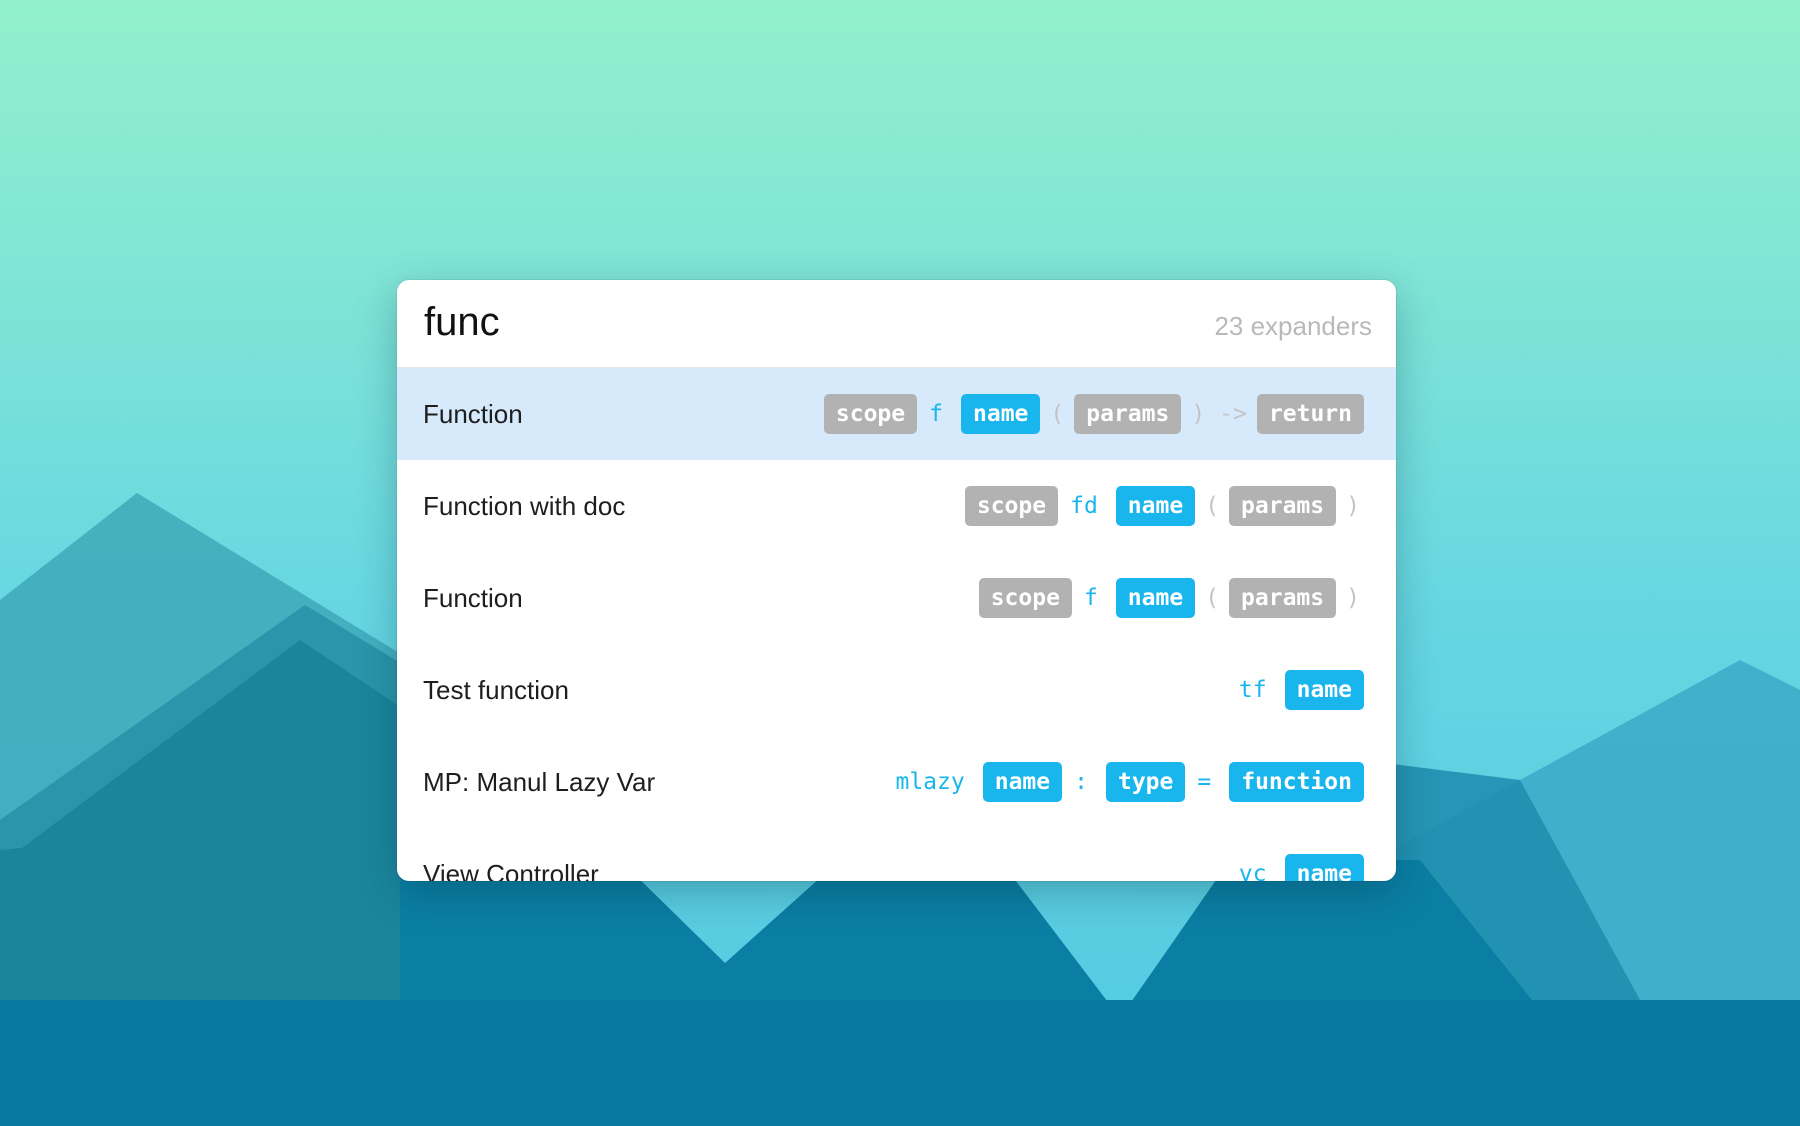 The width and height of the screenshot is (1800, 1126). Describe the element at coordinates (1293, 326) in the screenshot. I see `result-count: 23 expanders` at that location.